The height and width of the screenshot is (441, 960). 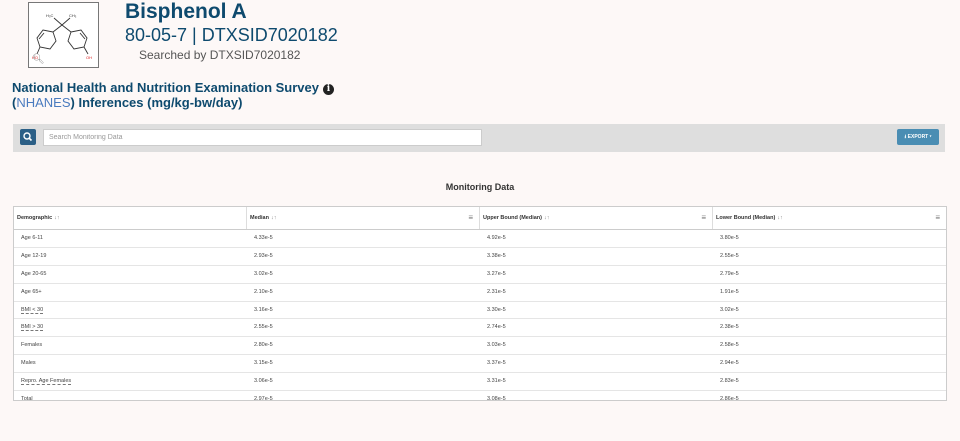 I want to click on cell-demographic: Age 65+, so click(x=130, y=292).